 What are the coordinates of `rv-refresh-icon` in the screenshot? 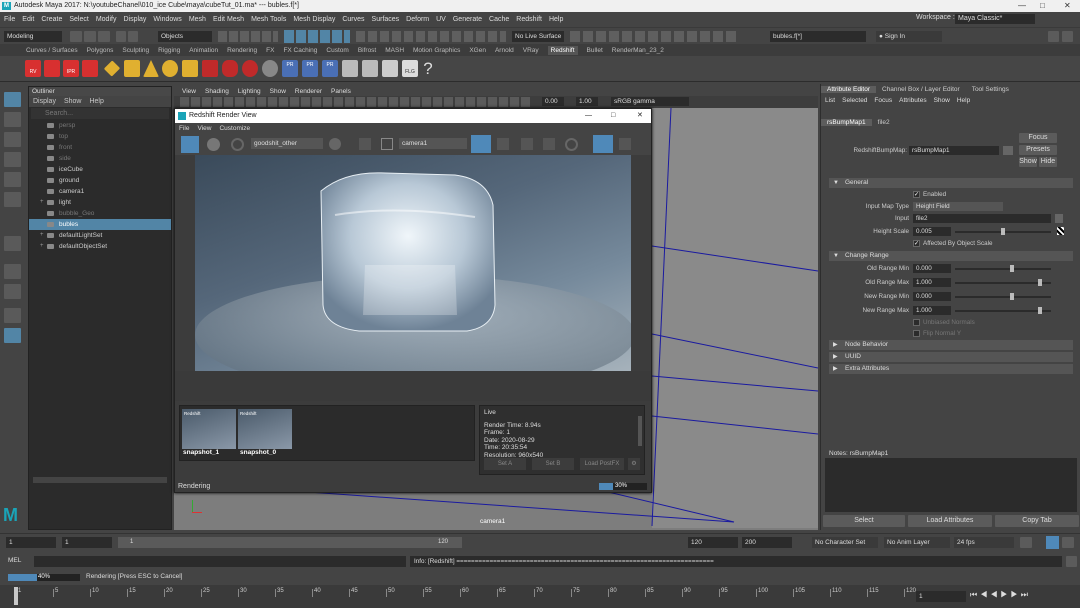 It's located at (237, 144).